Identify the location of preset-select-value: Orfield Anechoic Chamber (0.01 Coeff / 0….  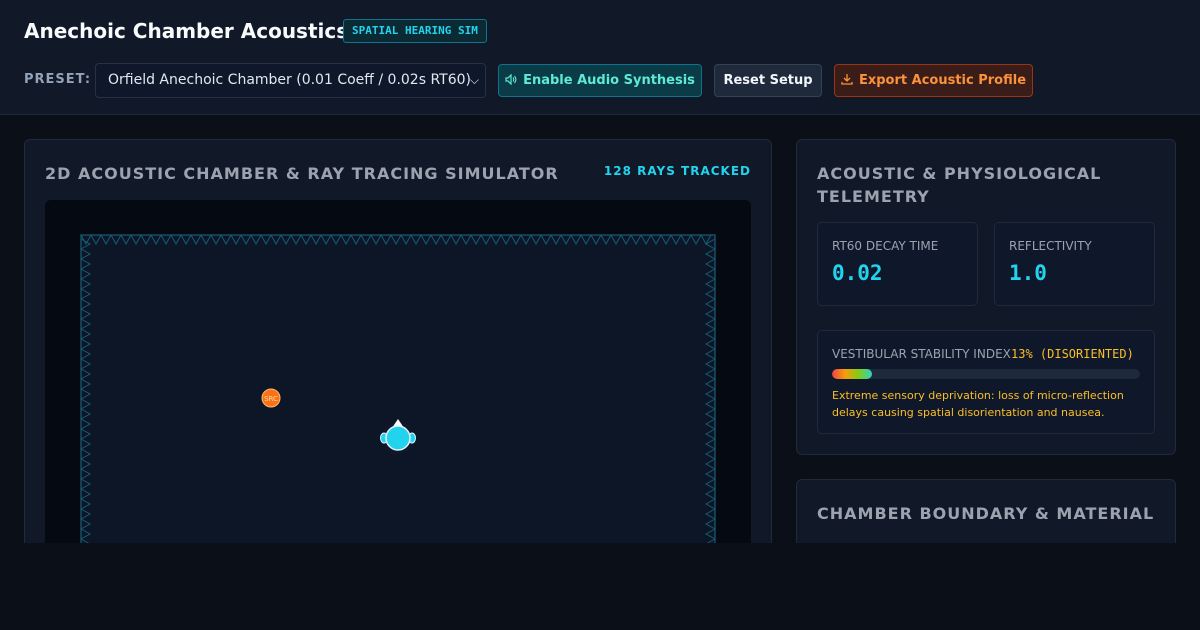
(289, 80).